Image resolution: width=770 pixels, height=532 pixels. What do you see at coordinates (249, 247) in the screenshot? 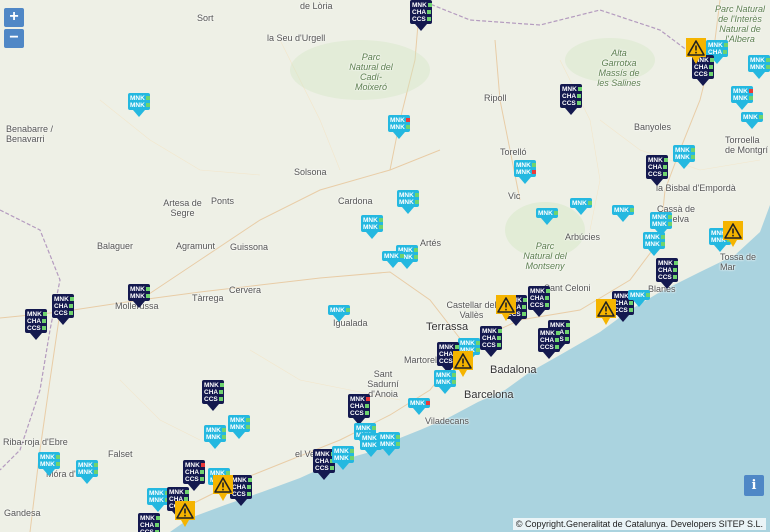
I see `place-label: Guissona` at bounding box center [249, 247].